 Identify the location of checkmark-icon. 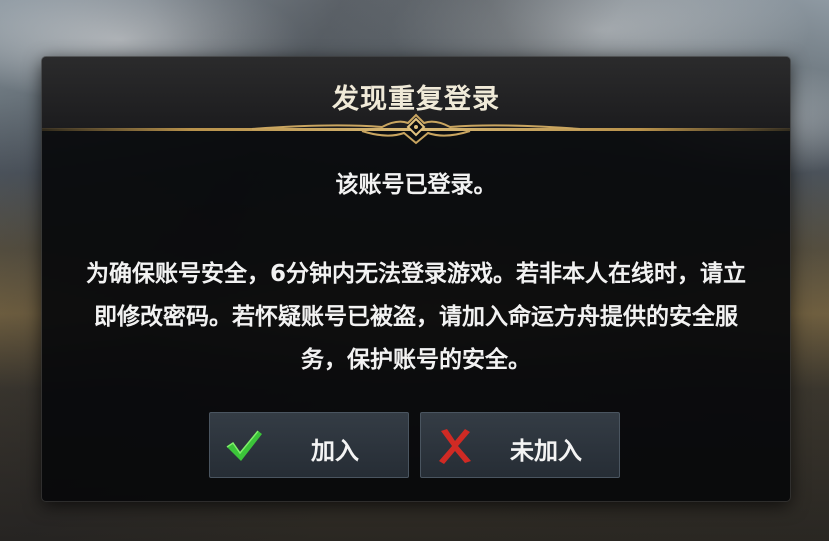
(244, 445).